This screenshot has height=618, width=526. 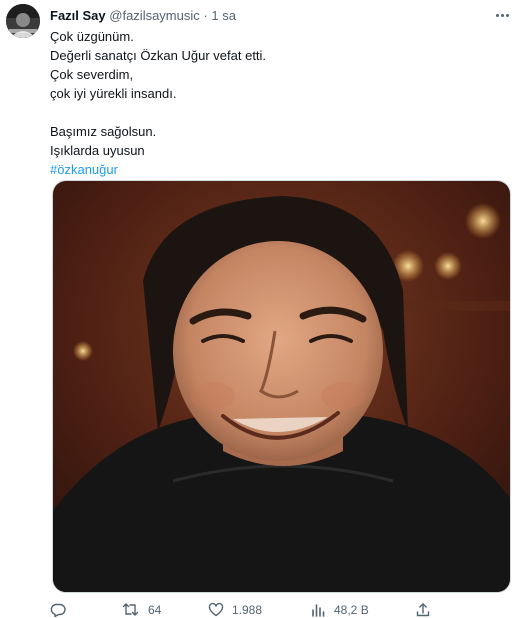 I want to click on retweet-icon, so click(x=131, y=610).